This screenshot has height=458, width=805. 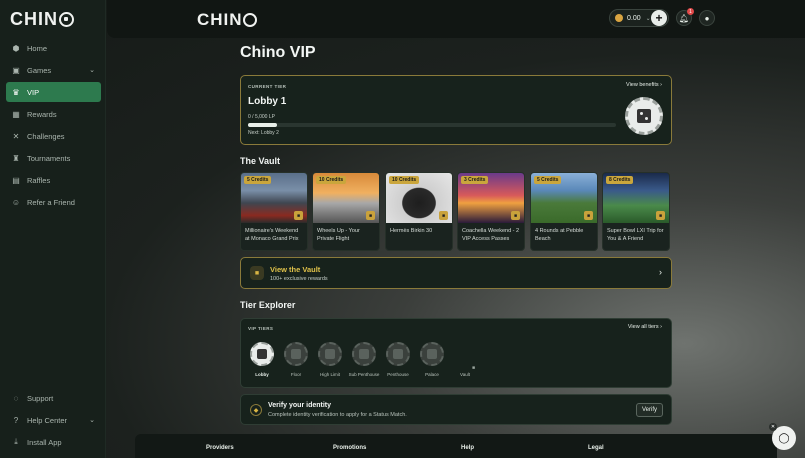 I want to click on vip-tiers-label: VIP TIERS, so click(x=261, y=328).